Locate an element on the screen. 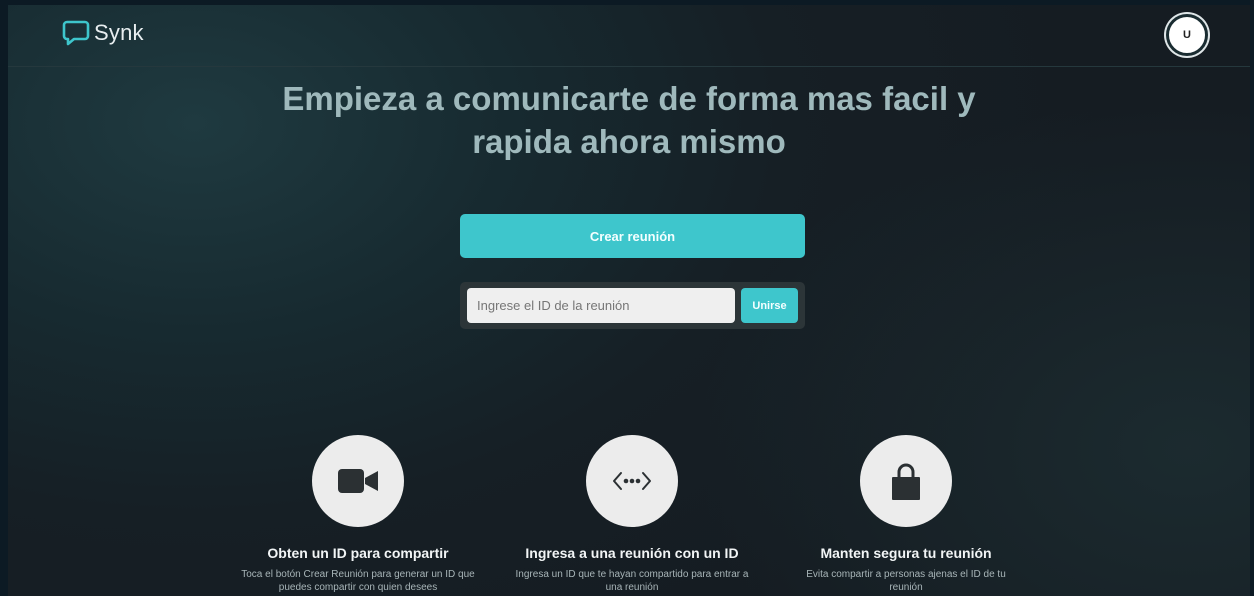 The height and width of the screenshot is (596, 1254). brand-logo: Synk is located at coordinates (103, 33).